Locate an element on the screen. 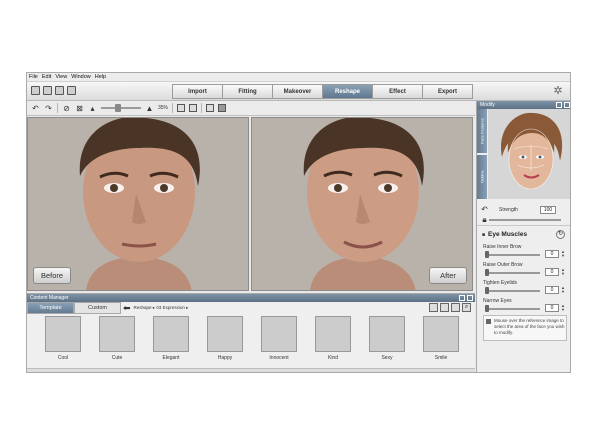 This screenshot has height=447, width=596. tab-template: Template is located at coordinates (50, 308).